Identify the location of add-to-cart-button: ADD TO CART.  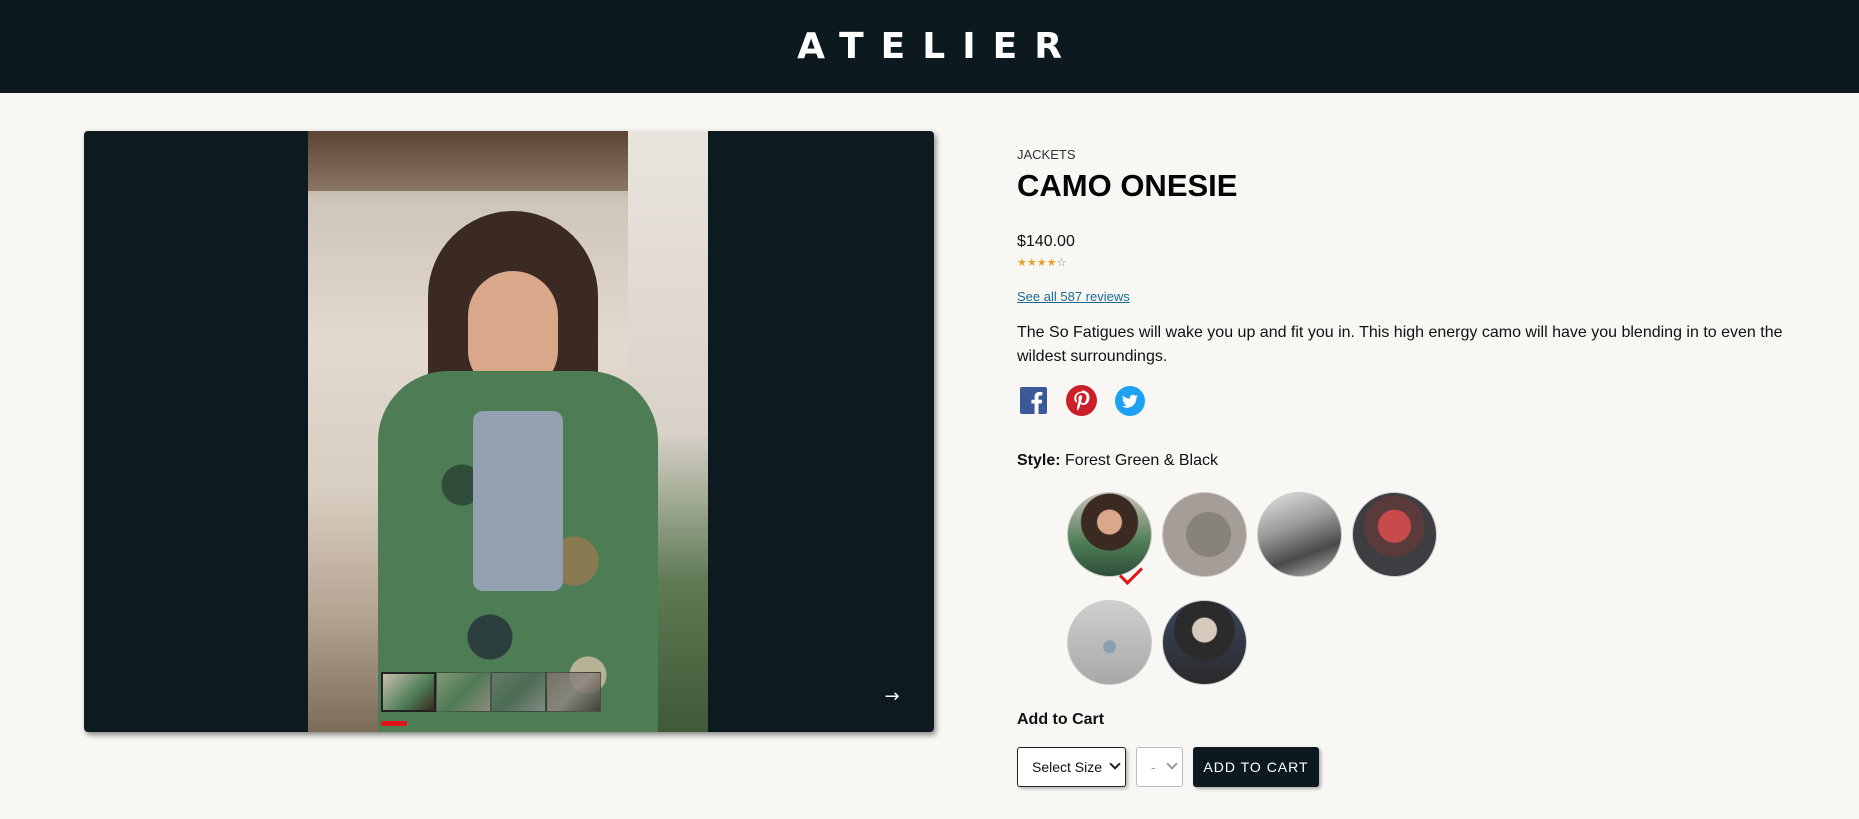
(1256, 767).